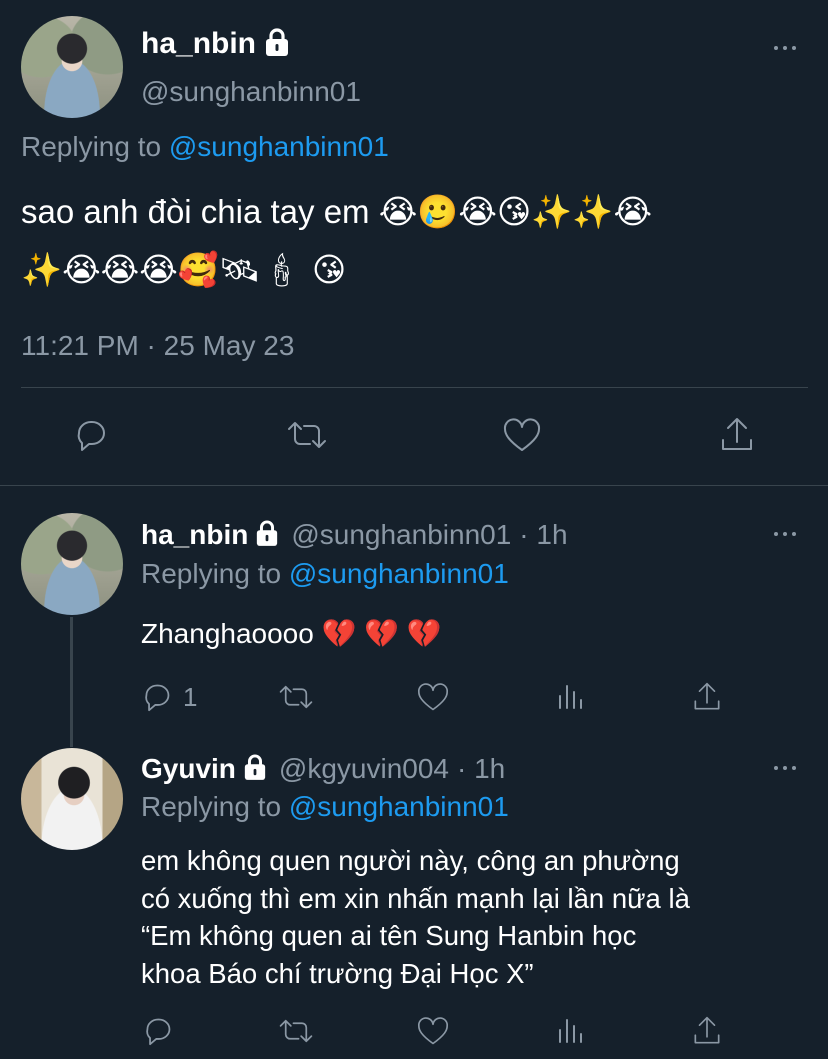 This screenshot has width=828, height=1059. Describe the element at coordinates (410, 860) in the screenshot. I see `reply-text-line: em không quen người này, công an phường` at that location.